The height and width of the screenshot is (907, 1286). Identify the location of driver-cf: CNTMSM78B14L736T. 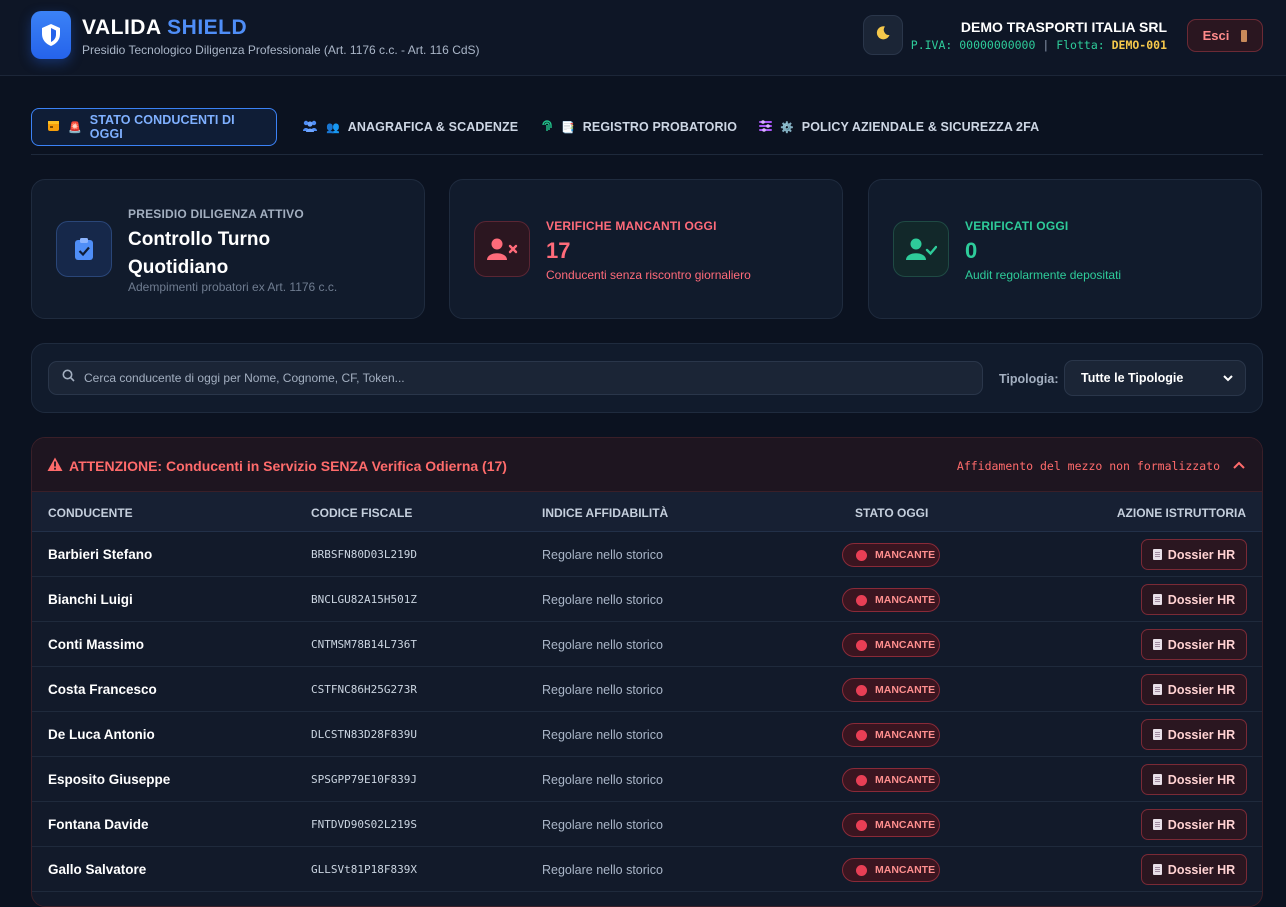
(364, 644).